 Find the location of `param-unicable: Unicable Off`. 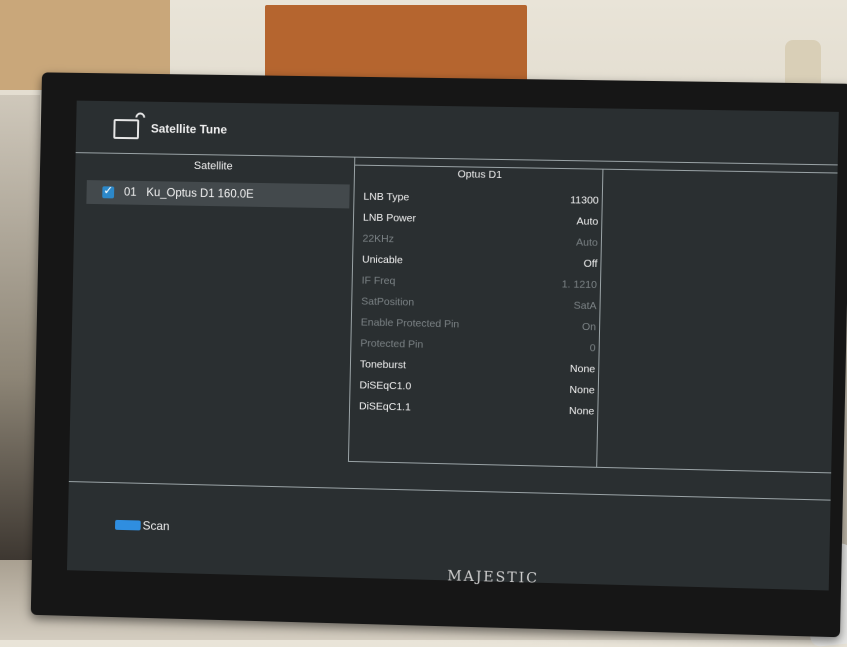

param-unicable: Unicable Off is located at coordinates (480, 262).